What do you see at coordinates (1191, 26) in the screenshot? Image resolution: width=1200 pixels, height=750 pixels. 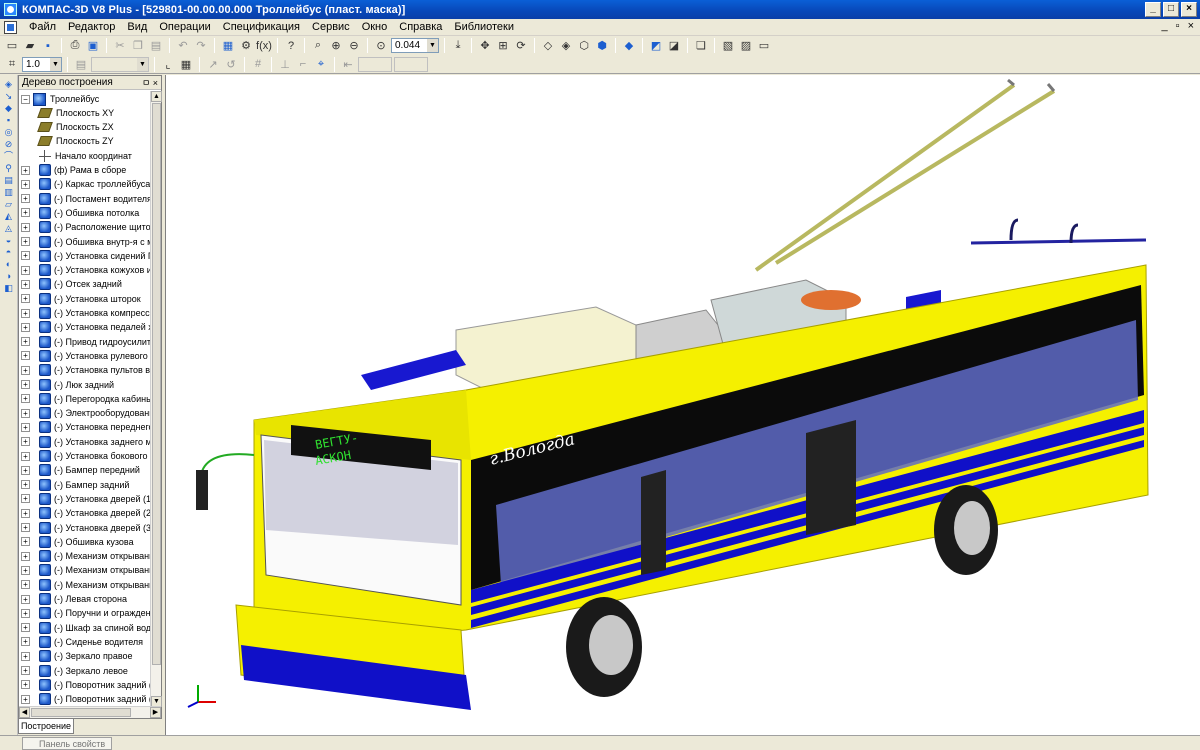 I see `doc-close-button: ×` at bounding box center [1191, 26].